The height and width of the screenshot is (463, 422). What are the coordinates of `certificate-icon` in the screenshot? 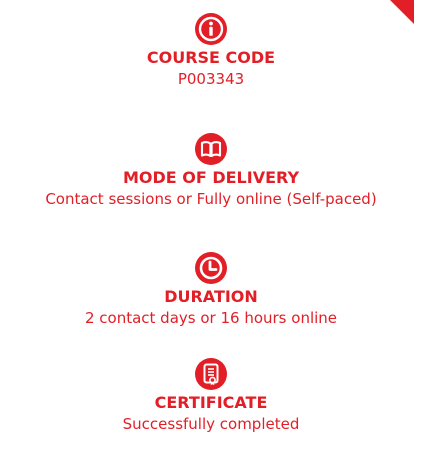 It's located at (211, 374).